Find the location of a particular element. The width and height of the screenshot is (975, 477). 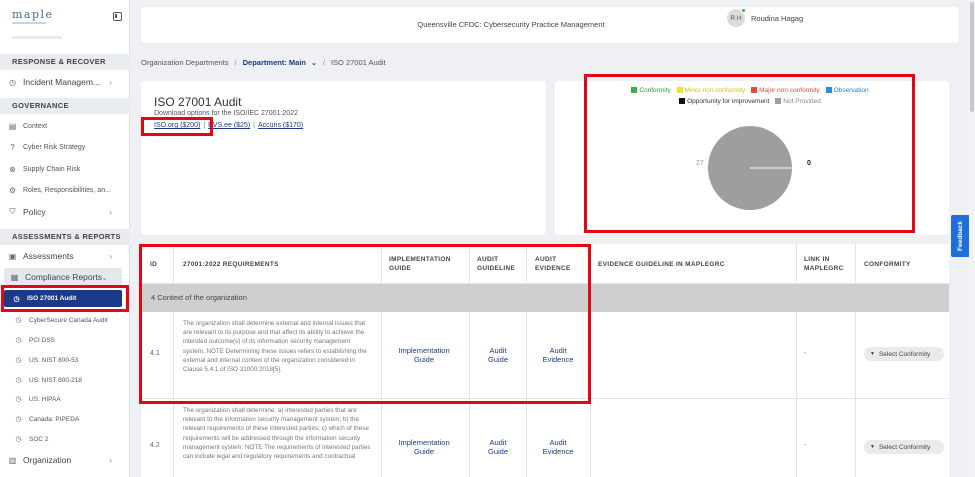

col-header-id: ID is located at coordinates (154, 264).